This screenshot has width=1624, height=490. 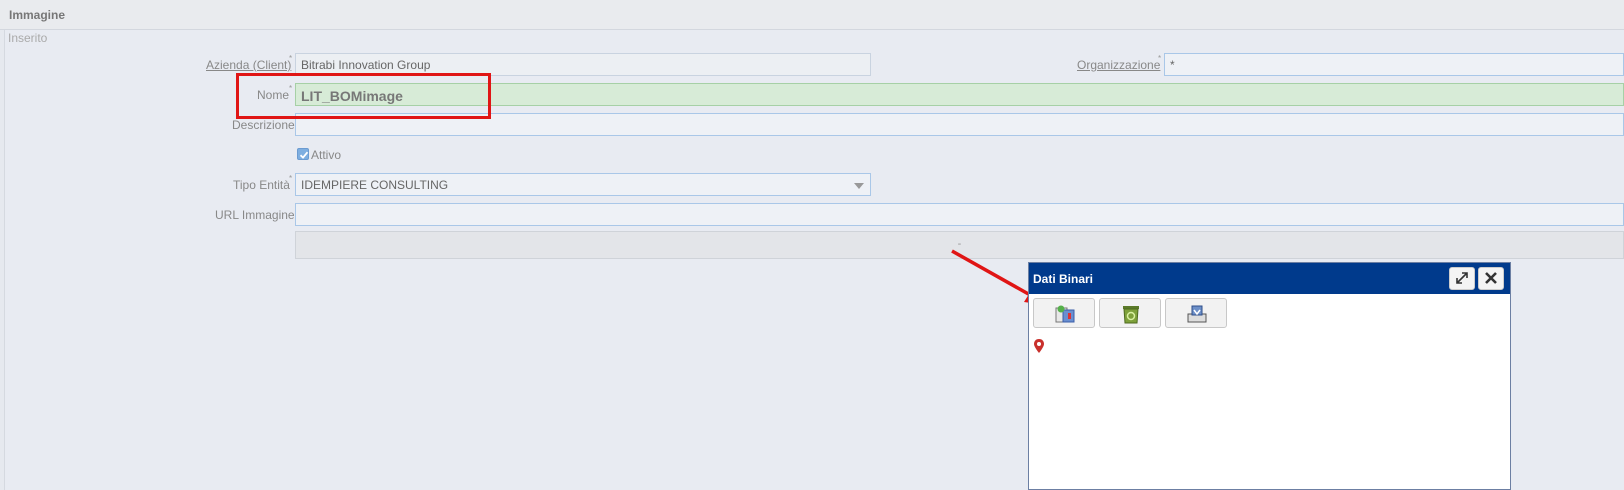 I want to click on delete-button, so click(x=1130, y=313).